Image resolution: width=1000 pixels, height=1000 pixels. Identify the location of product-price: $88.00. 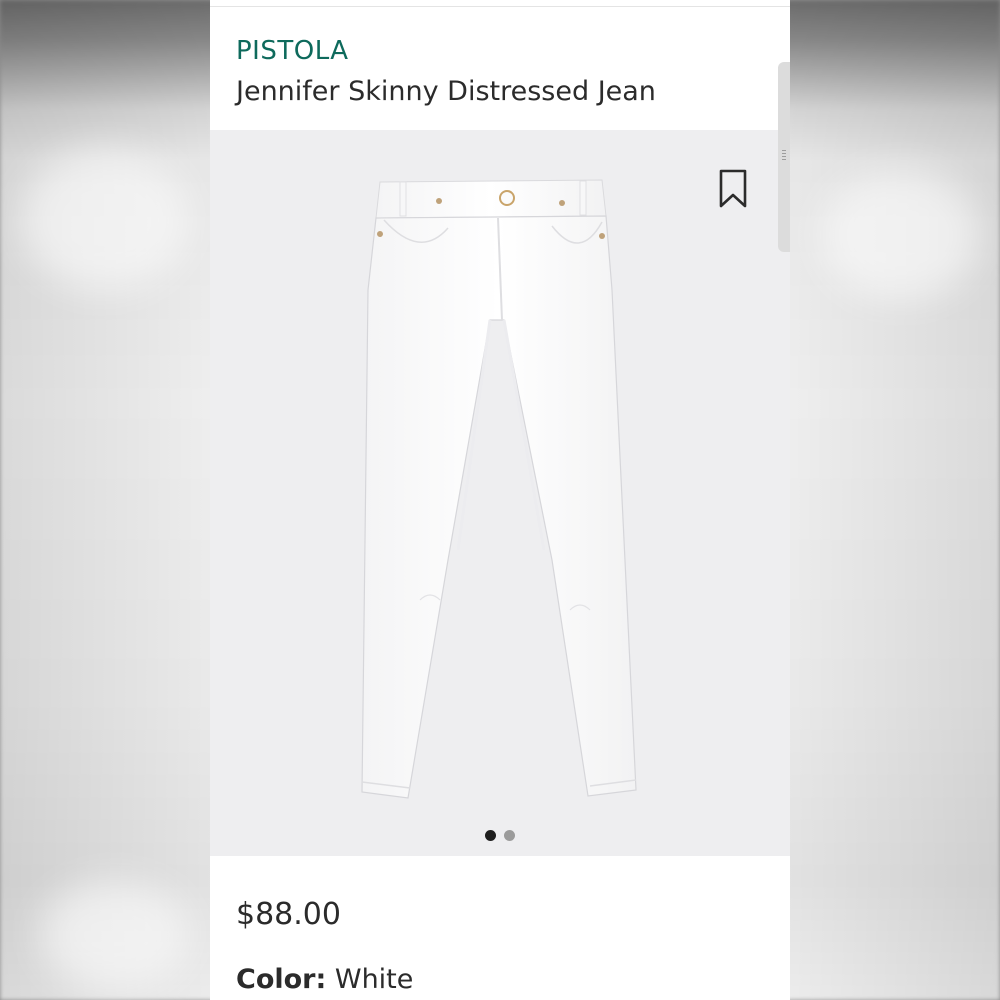
(288, 914).